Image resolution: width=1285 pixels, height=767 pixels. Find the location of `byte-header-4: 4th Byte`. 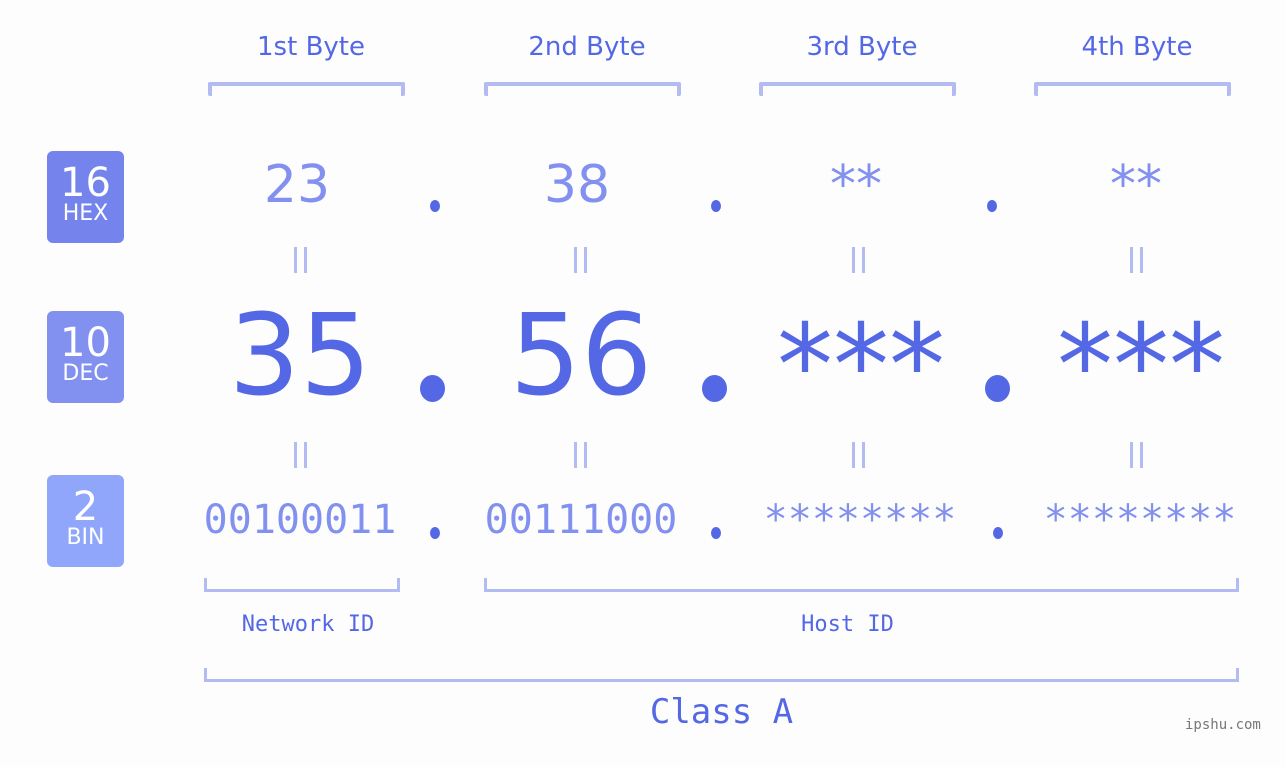

byte-header-4: 4th Byte is located at coordinates (1137, 47).